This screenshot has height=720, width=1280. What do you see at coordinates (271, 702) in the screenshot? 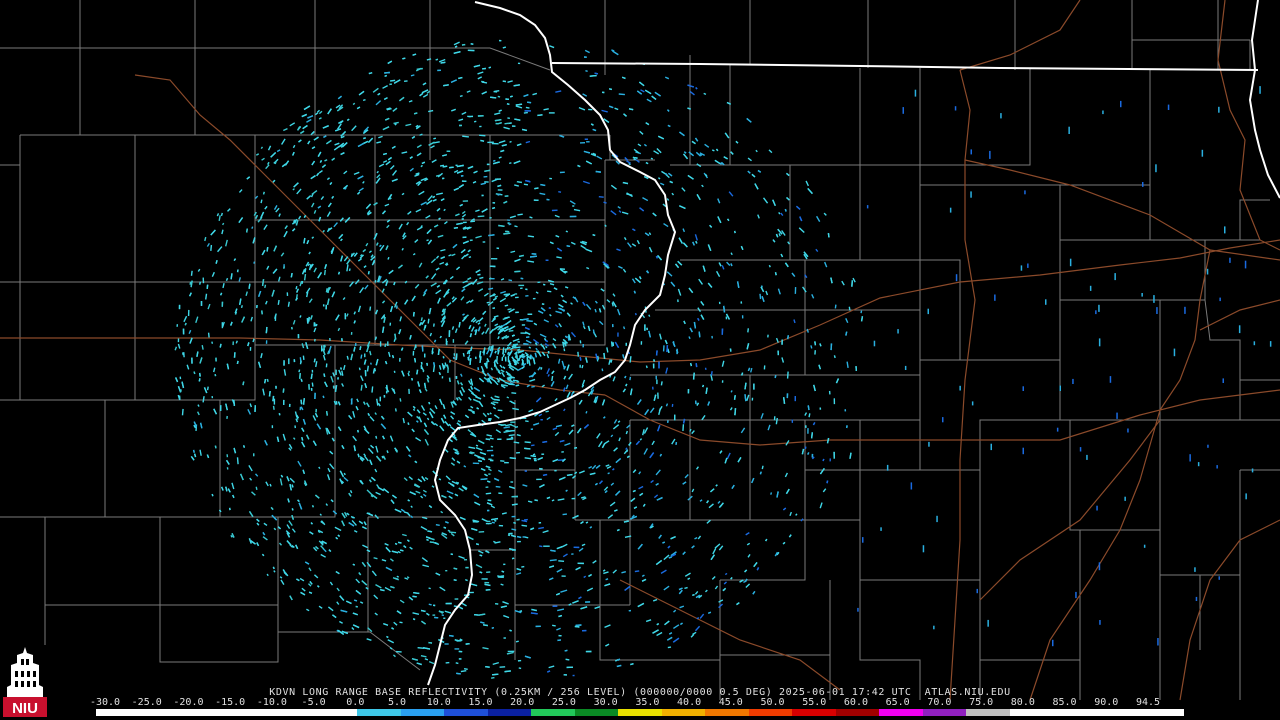
I see `scale-tick-label: -10.0` at bounding box center [271, 702].